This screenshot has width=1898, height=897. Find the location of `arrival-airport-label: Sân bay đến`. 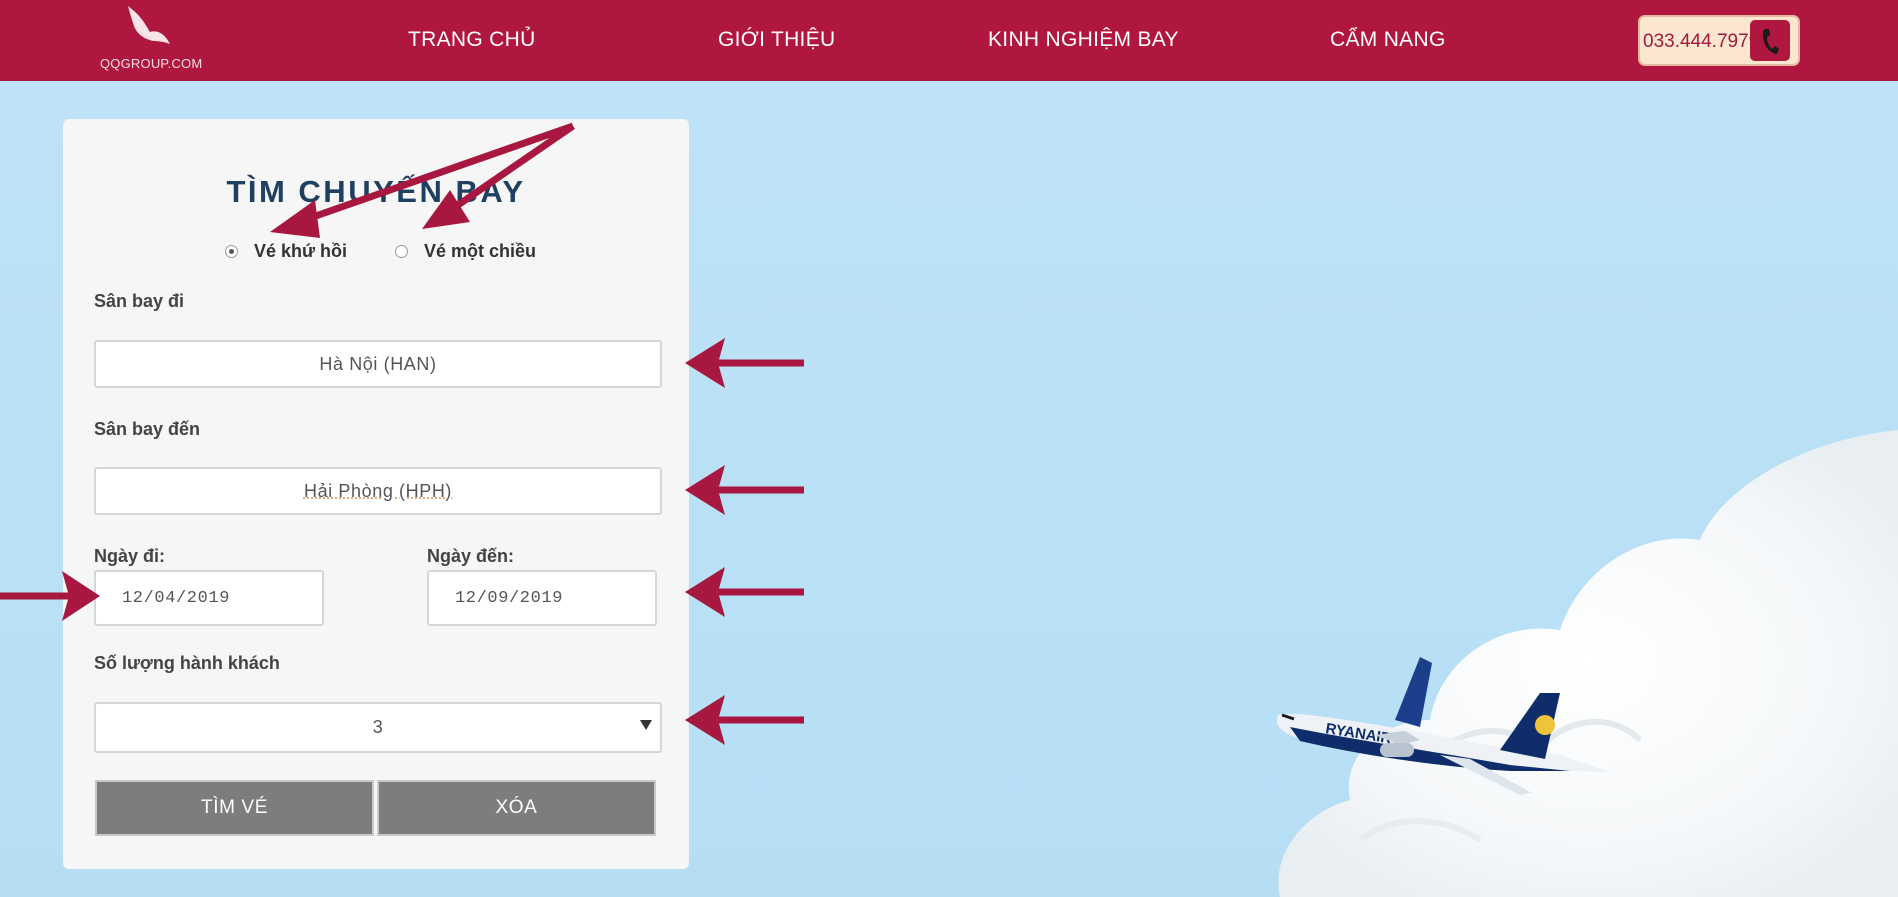

arrival-airport-label: Sân bay đến is located at coordinates (147, 429).